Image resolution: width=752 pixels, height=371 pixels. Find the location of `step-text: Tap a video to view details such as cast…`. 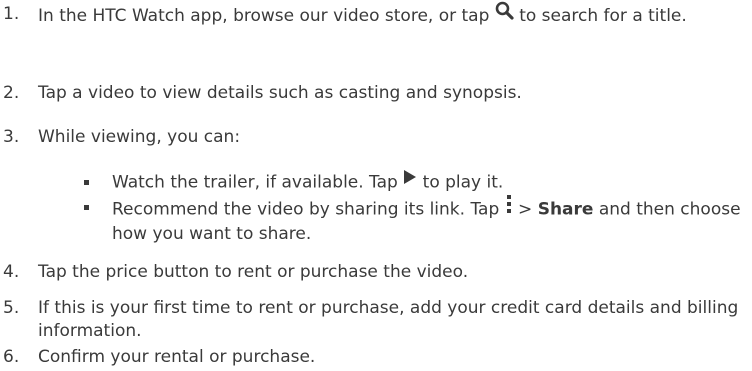

step-text: Tap a video to view details such as cast… is located at coordinates (280, 93).